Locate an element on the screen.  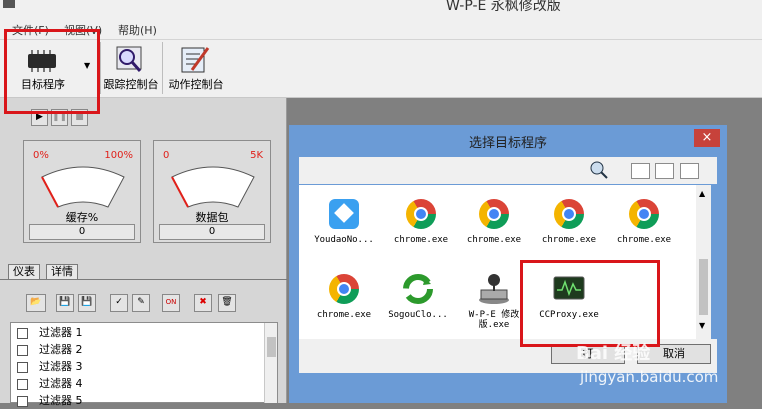
gauge-max-label: 5K is located at coordinates (256, 155).